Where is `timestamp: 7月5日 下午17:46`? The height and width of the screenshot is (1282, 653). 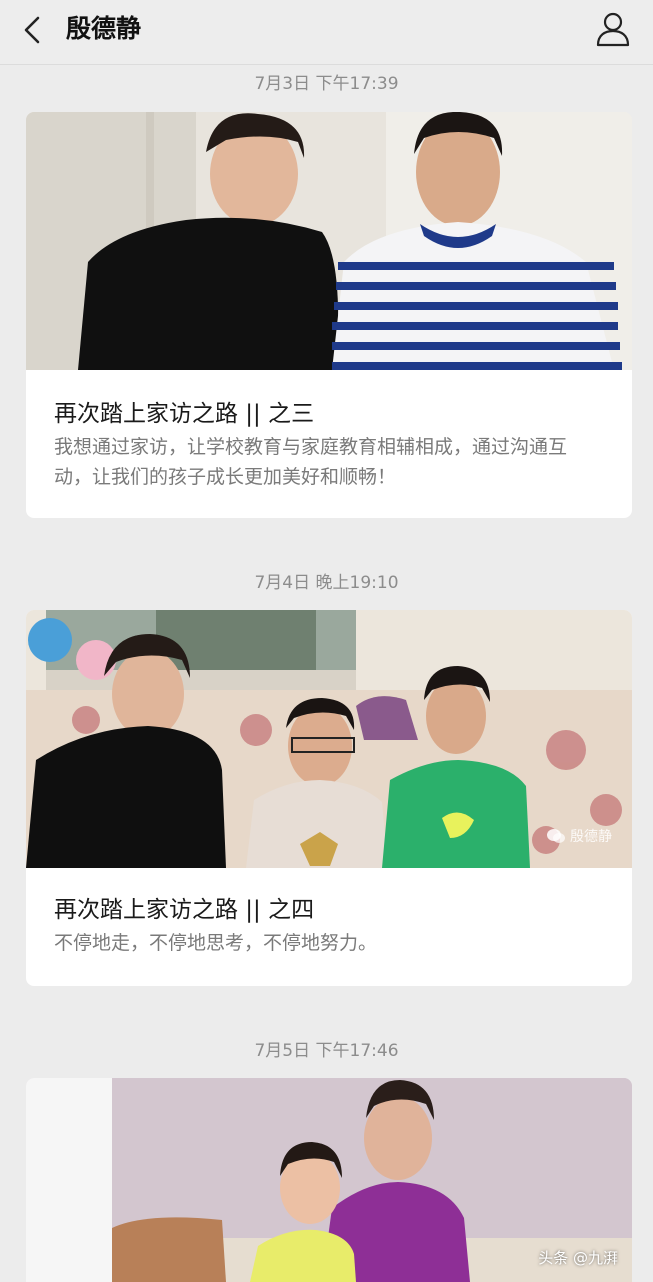
timestamp: 7月5日 下午17:46 is located at coordinates (326, 1051).